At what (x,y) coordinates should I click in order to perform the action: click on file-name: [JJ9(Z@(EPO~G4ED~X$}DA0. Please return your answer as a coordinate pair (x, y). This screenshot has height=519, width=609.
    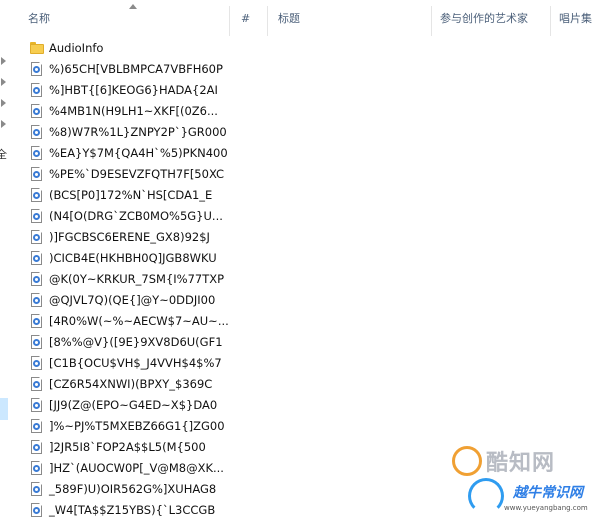
    Looking at the image, I should click on (133, 405).